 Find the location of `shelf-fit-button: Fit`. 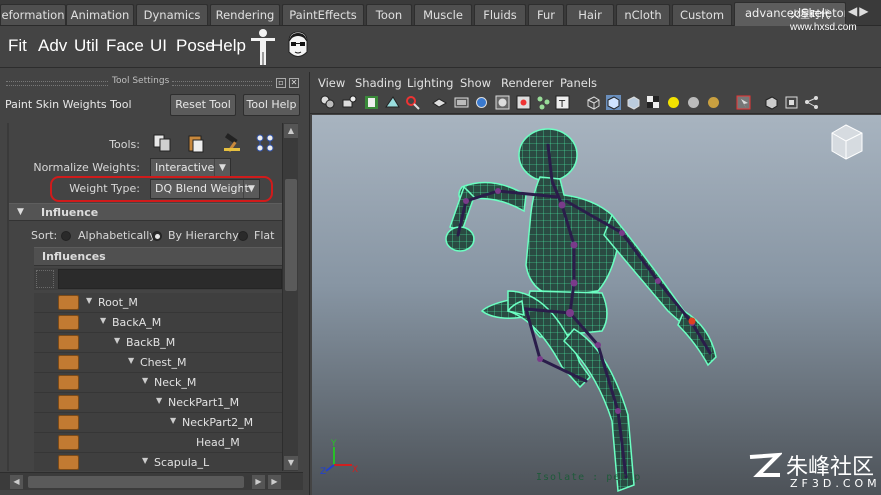

shelf-fit-button: Fit is located at coordinates (17, 46).